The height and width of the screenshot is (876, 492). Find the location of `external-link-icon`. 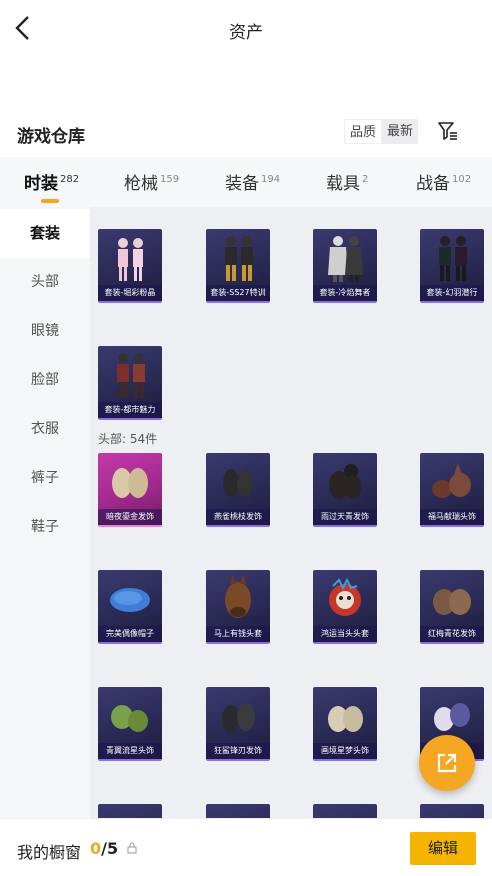

external-link-icon is located at coordinates (447, 763).